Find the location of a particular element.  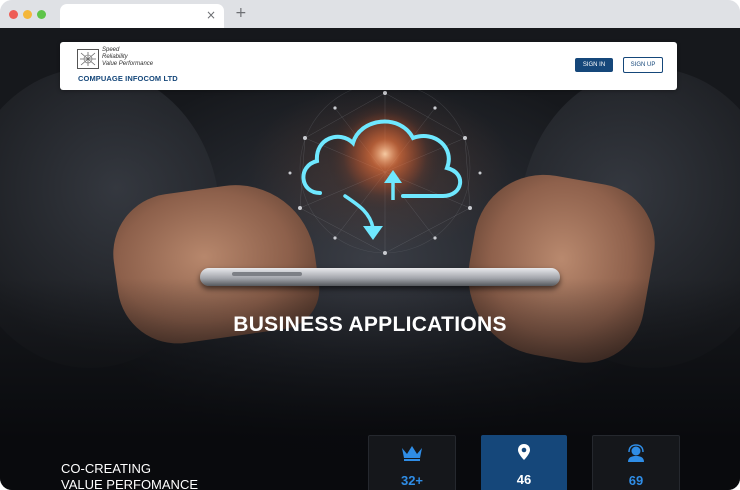

stat-value: 46 is located at coordinates (524, 479).